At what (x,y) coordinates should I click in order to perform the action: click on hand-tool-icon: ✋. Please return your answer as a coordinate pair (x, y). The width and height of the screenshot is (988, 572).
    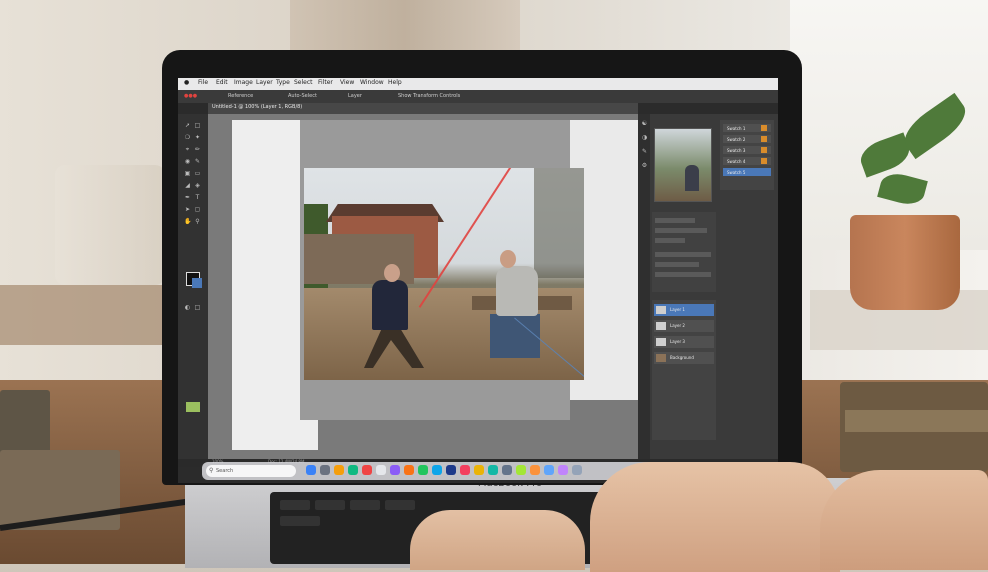
    Looking at the image, I should click on (187, 221).